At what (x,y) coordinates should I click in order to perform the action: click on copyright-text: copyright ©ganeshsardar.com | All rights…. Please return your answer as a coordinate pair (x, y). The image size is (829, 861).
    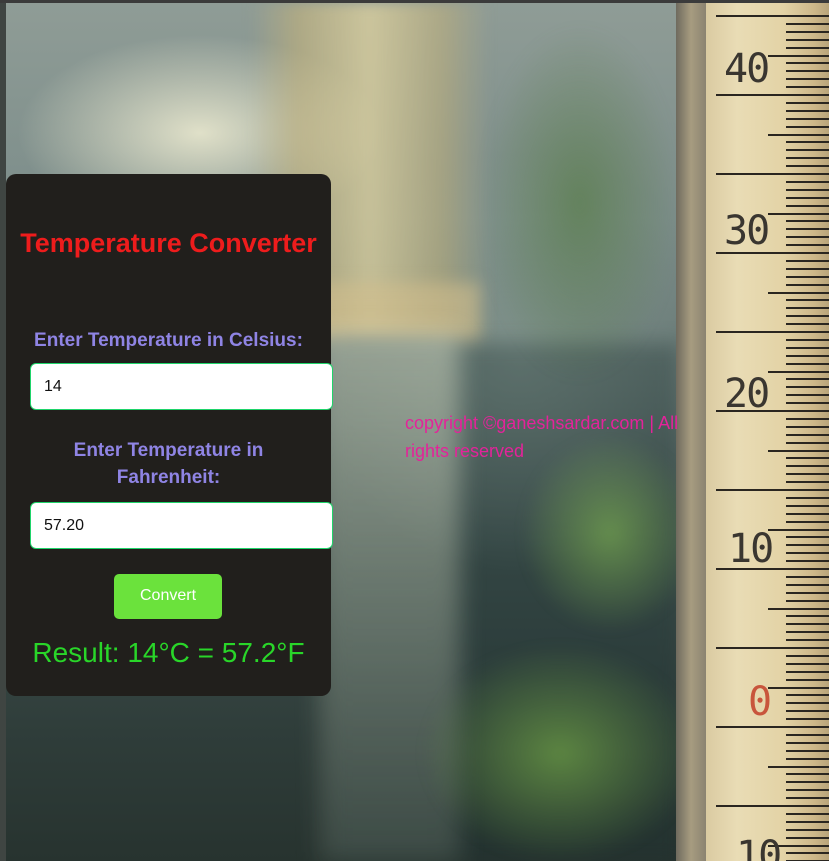
    Looking at the image, I should click on (542, 437).